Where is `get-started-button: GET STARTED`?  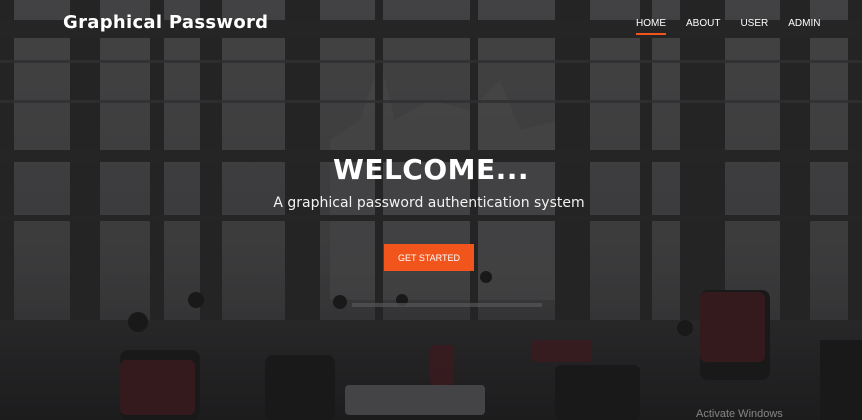 get-started-button: GET STARTED is located at coordinates (429, 257).